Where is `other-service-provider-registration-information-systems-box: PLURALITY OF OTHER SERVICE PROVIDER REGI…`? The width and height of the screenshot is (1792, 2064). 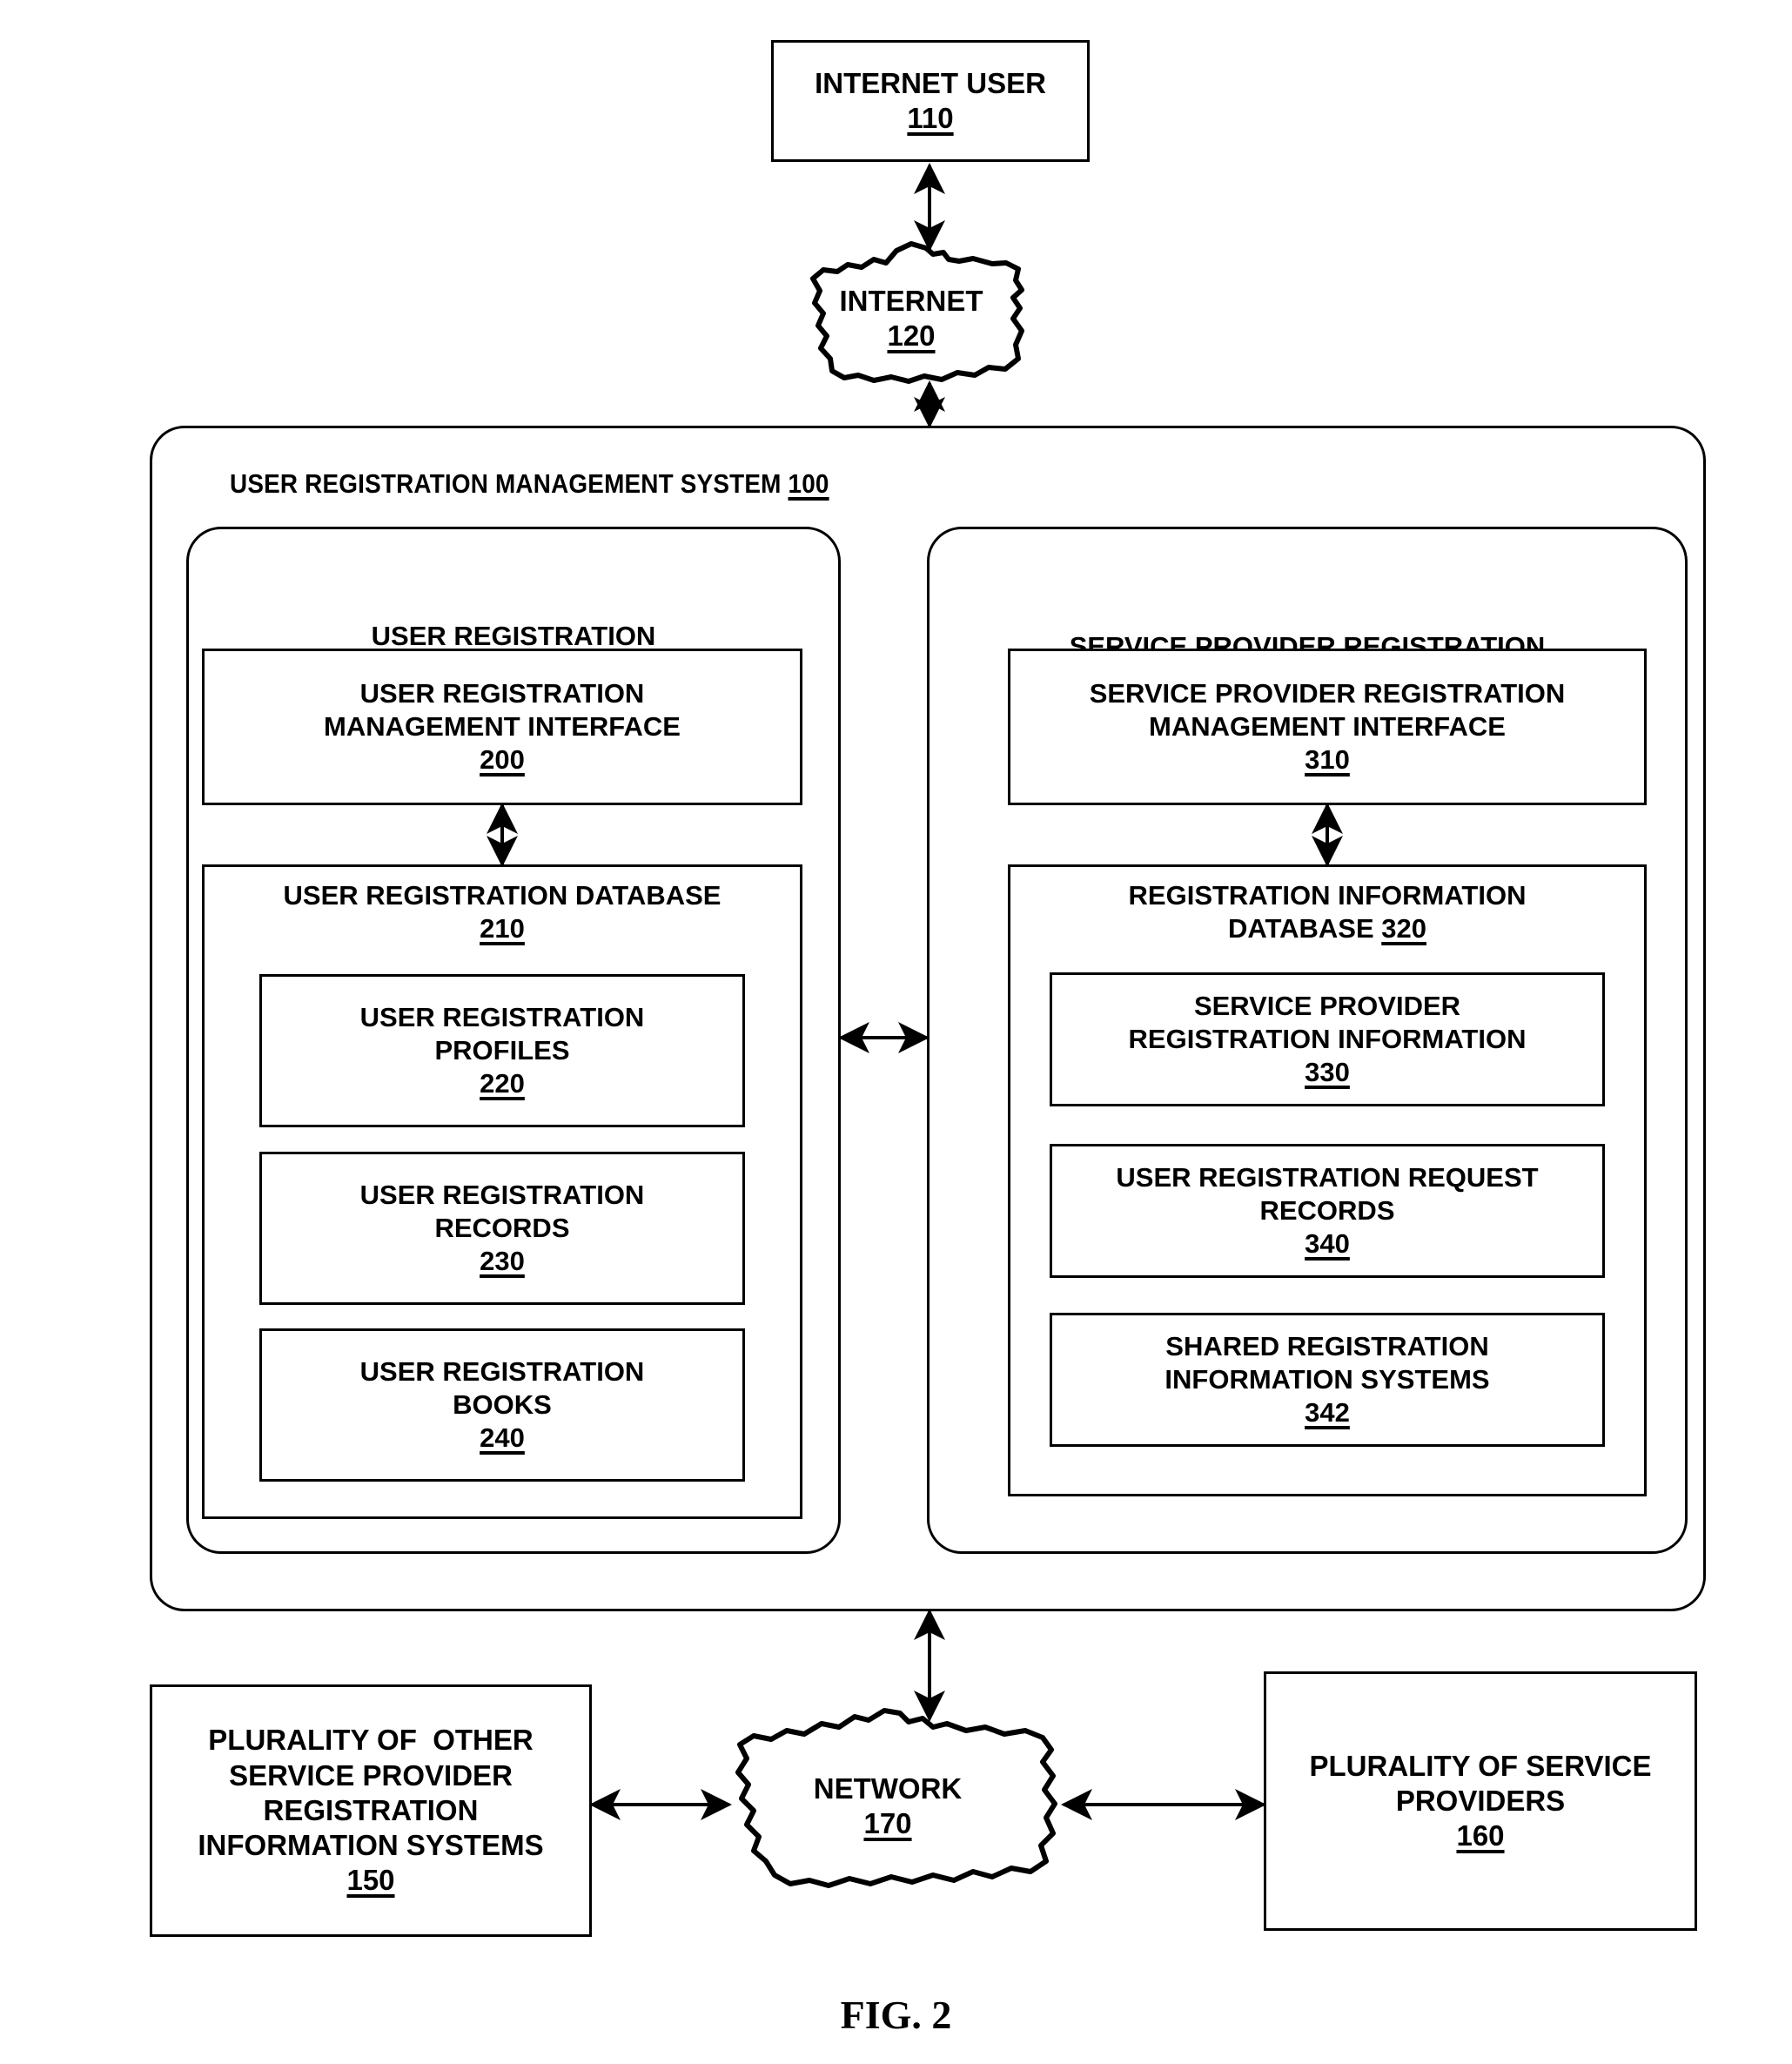 other-service-provider-registration-information-systems-box: PLURALITY OF OTHER SERVICE PROVIDER REGI… is located at coordinates (371, 1810).